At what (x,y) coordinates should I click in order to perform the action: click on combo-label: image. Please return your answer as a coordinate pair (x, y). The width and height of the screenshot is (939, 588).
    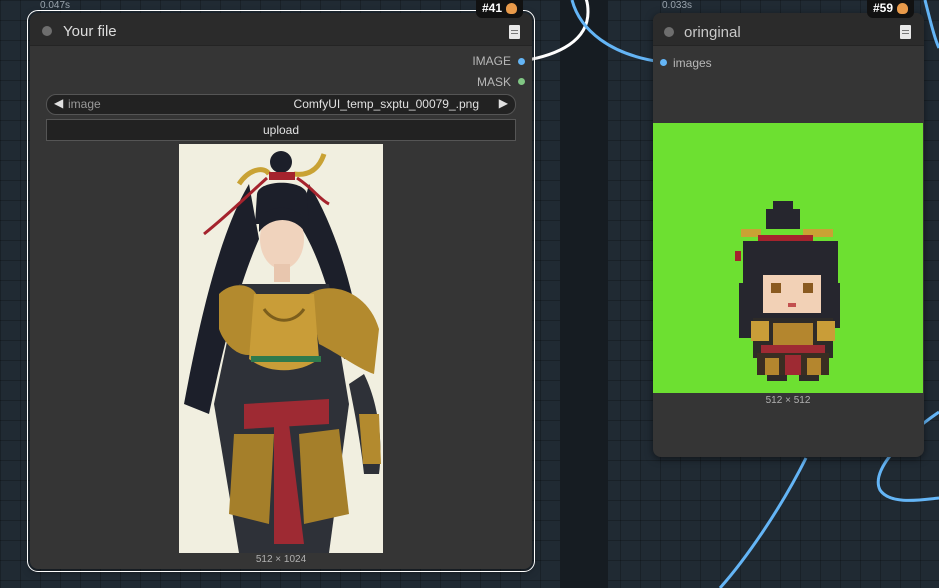
    Looking at the image, I should click on (84, 104).